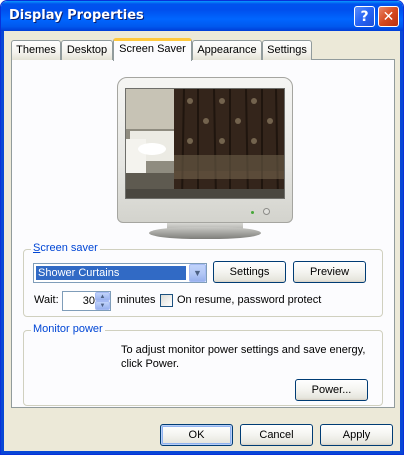  I want to click on tab-appearance: Appearance, so click(227, 50).